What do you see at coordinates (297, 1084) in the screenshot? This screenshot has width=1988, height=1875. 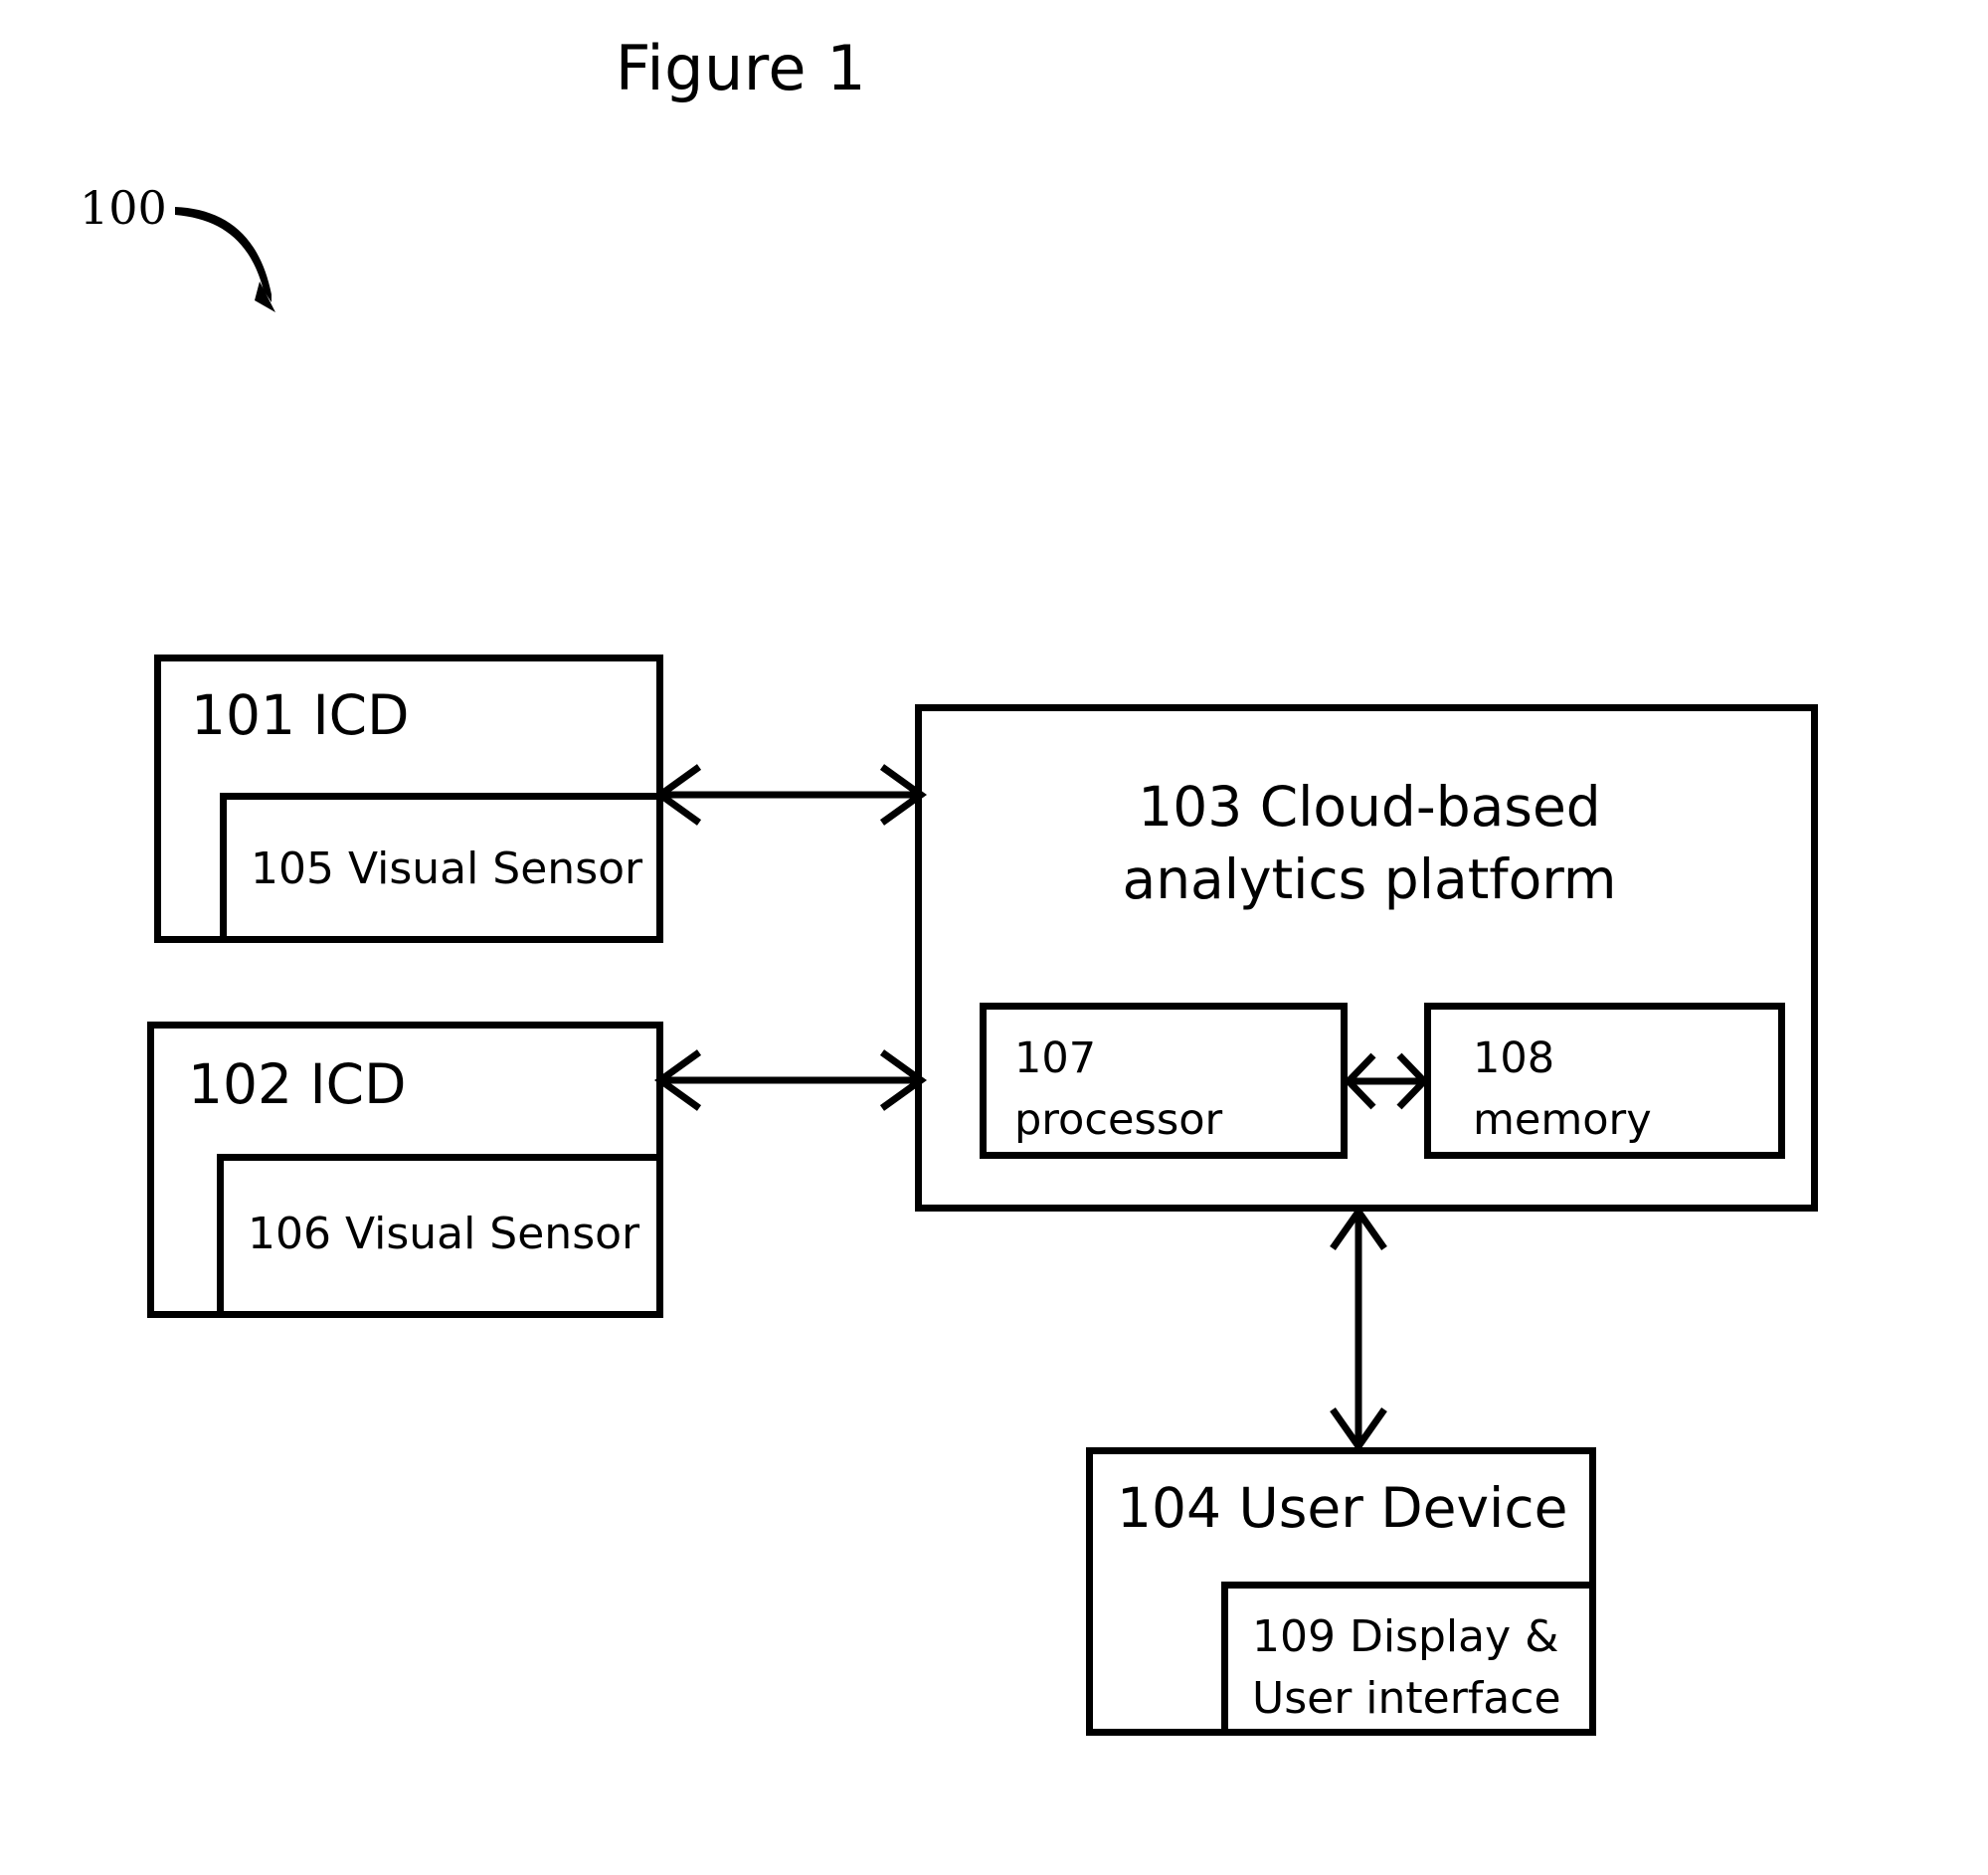 I see `icd-102-label: 102 ICD` at bounding box center [297, 1084].